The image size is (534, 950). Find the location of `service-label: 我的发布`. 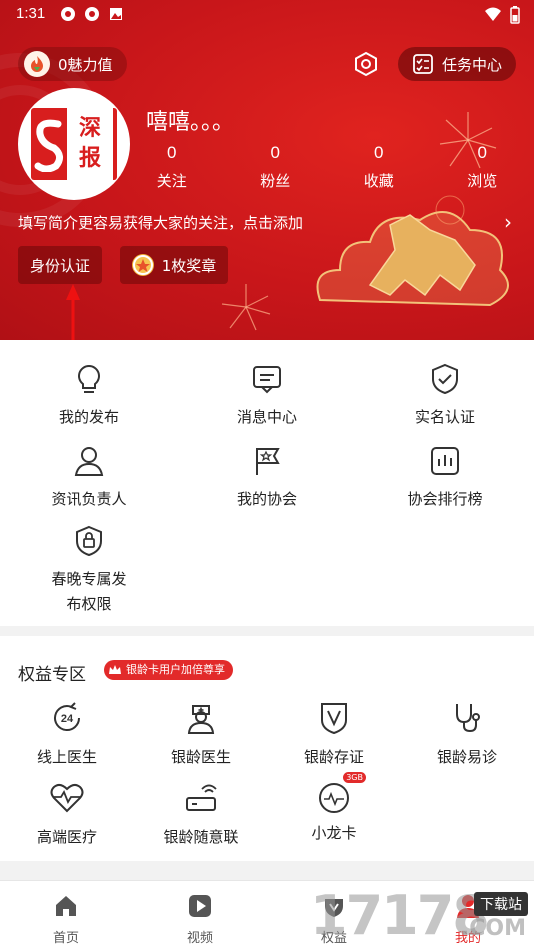

service-label: 我的发布 is located at coordinates (88, 417).